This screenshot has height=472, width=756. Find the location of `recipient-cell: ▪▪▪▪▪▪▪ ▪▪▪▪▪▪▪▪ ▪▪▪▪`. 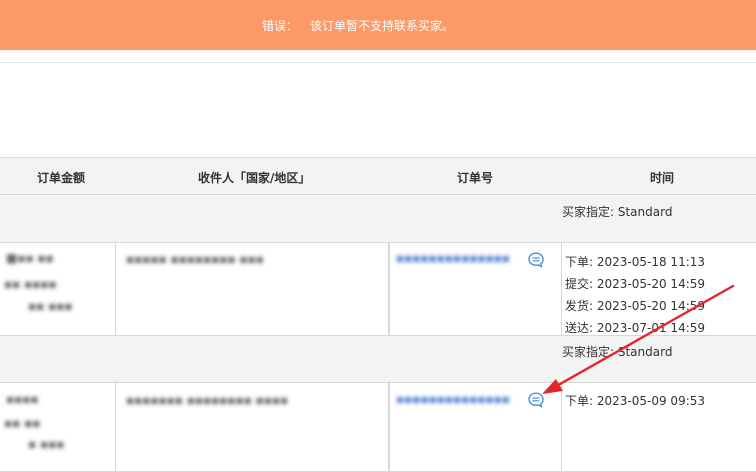

recipient-cell: ▪▪▪▪▪▪▪ ▪▪▪▪▪▪▪▪ ▪▪▪▪ is located at coordinates (252, 427).